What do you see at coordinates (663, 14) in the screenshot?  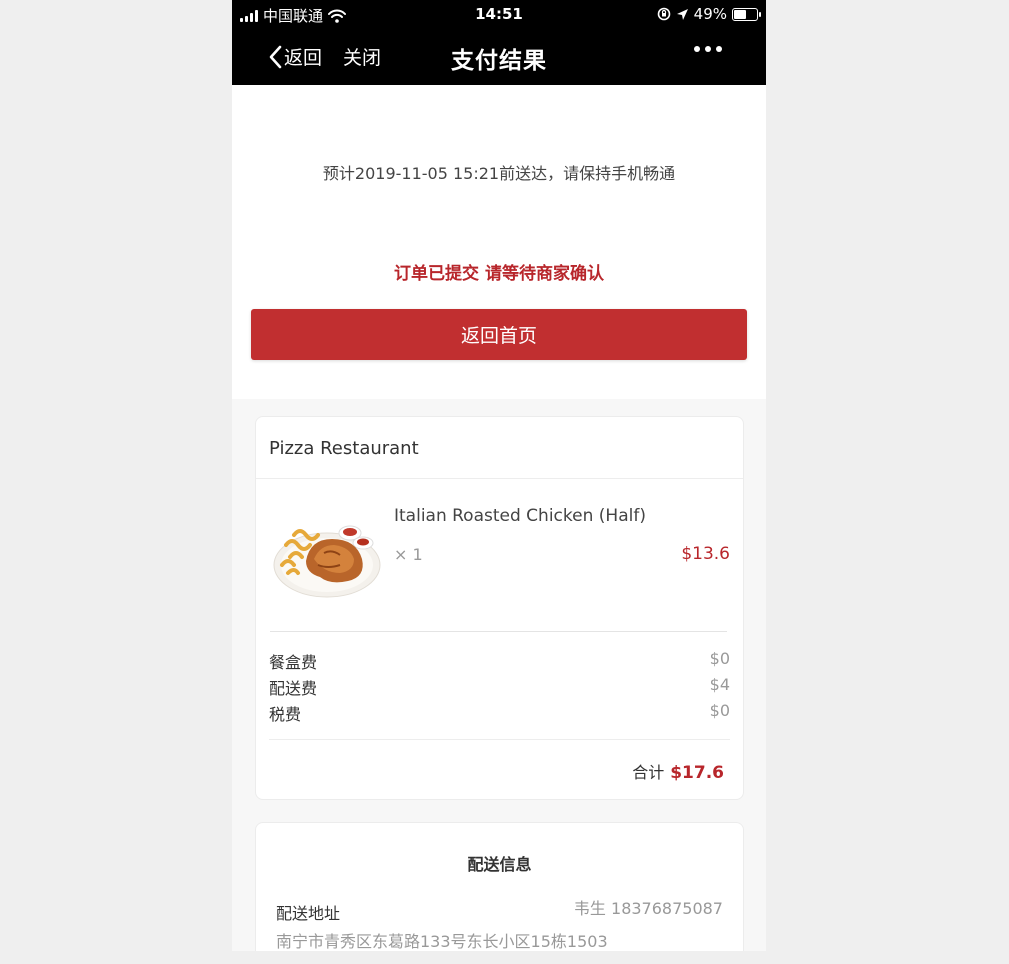 I see `rotation-lock-icon` at bounding box center [663, 14].